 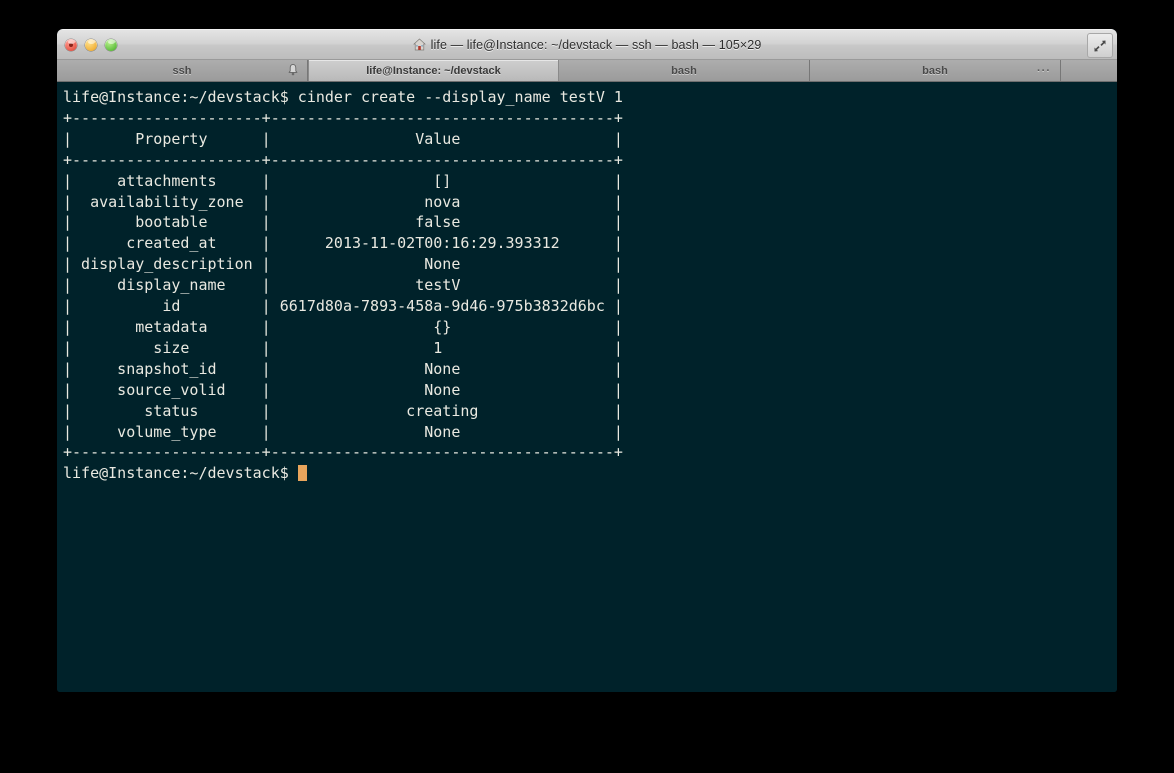 I want to click on fullscreen-button, so click(x=1100, y=45).